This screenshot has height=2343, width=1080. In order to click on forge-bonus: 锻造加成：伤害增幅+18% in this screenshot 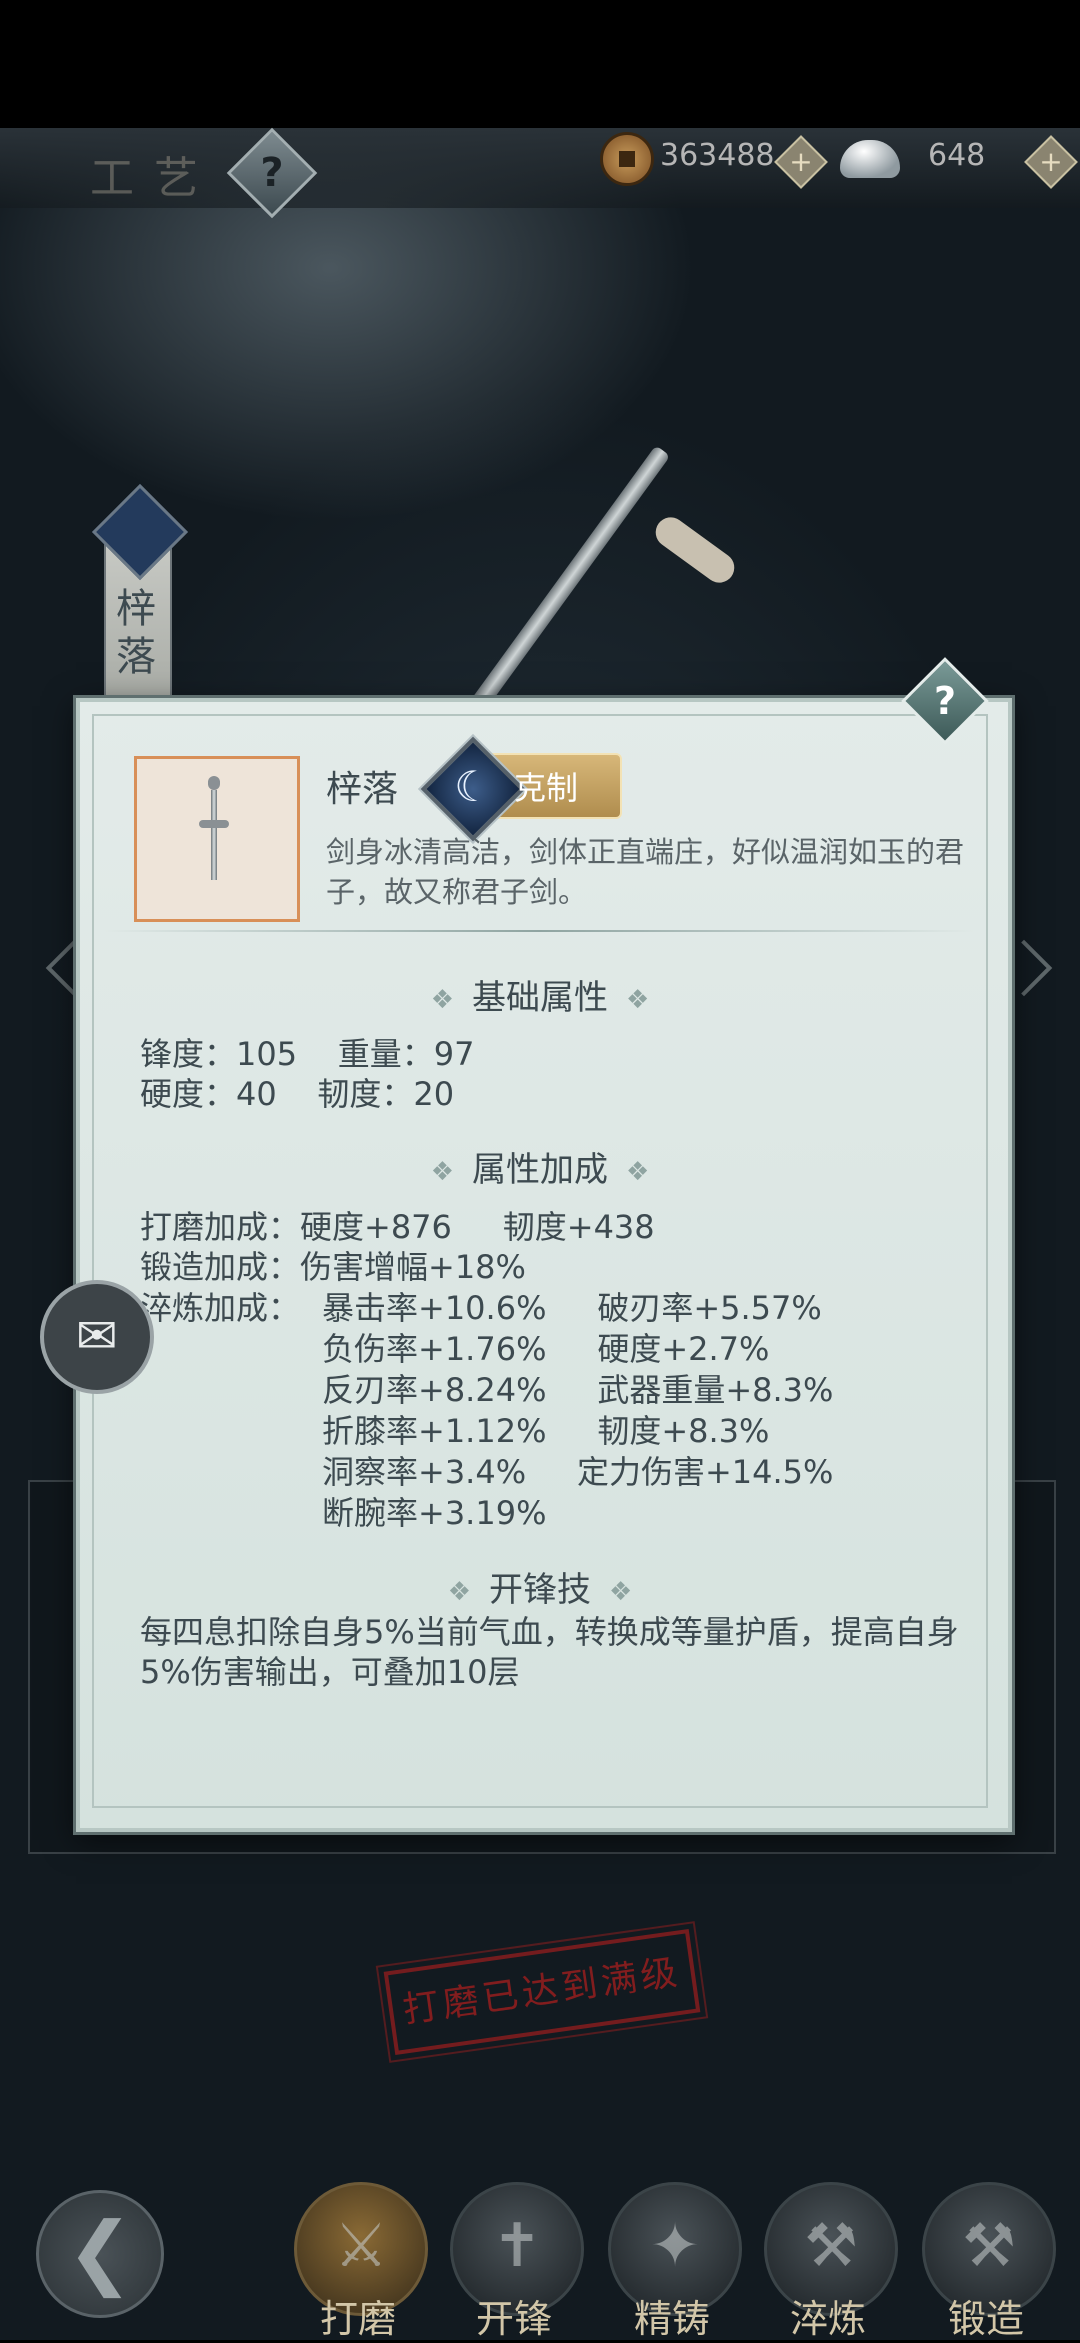, I will do `click(333, 1267)`.